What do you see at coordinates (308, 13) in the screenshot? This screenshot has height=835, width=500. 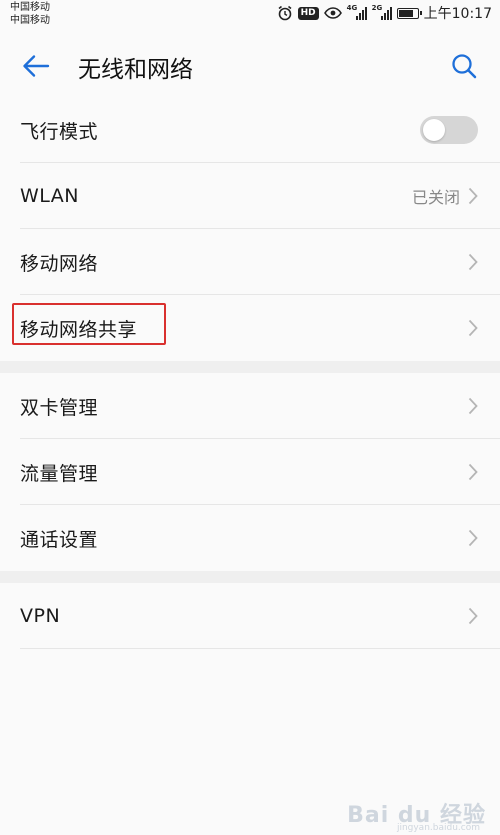 I see `hd-voice-badge: HD` at bounding box center [308, 13].